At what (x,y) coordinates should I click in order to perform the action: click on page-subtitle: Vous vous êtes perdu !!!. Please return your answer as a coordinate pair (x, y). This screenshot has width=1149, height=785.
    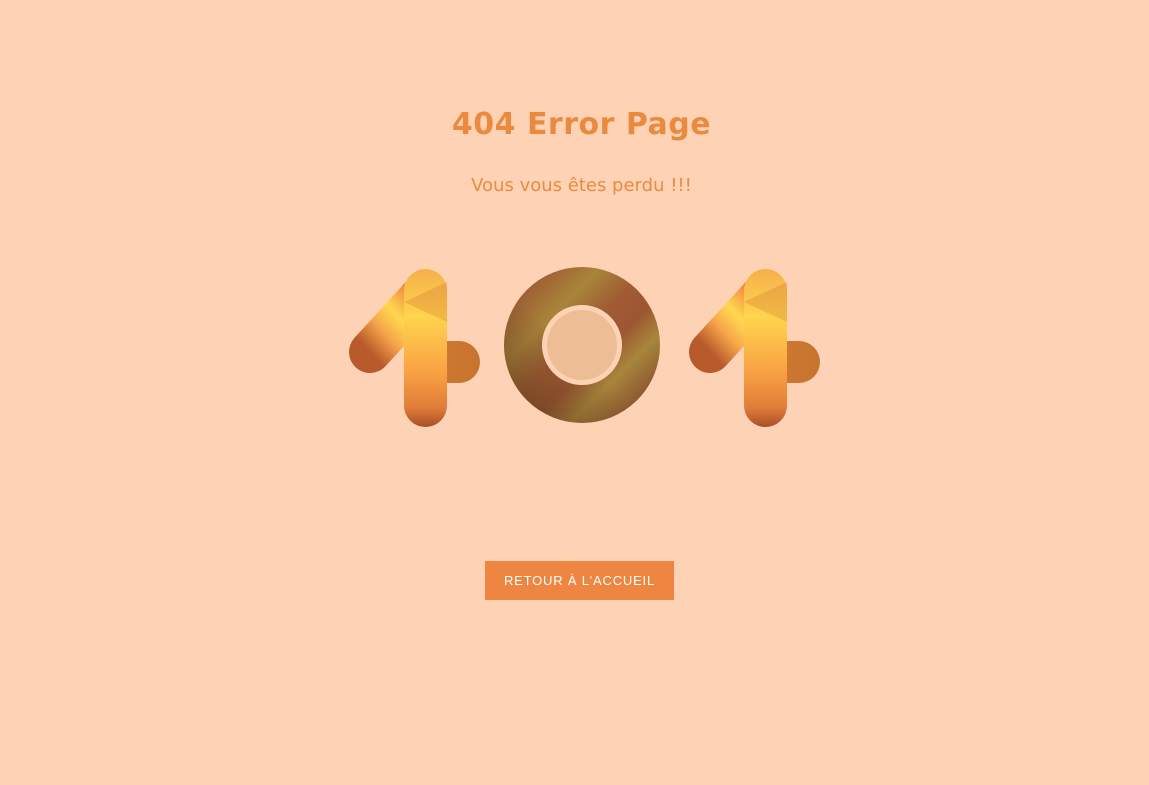
    Looking at the image, I should click on (581, 185).